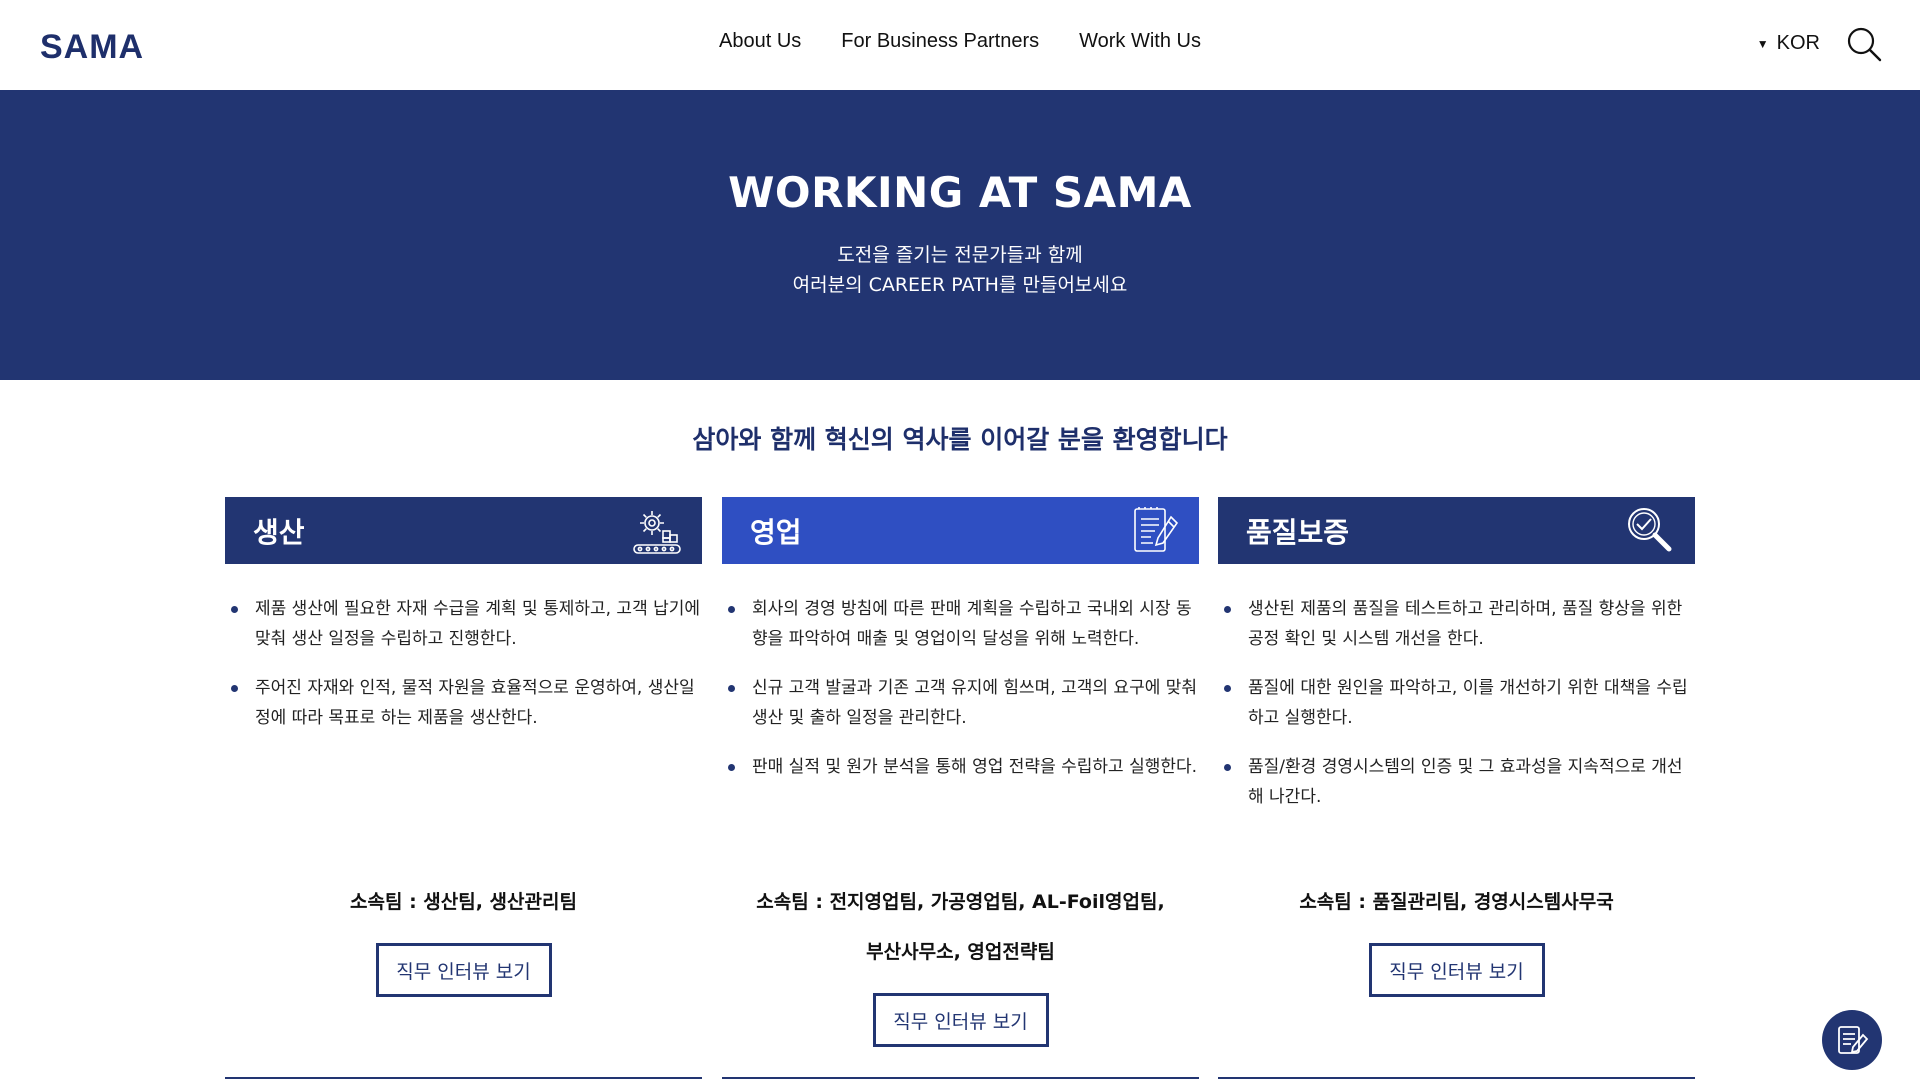  What do you see at coordinates (1864, 44) in the screenshot?
I see `search-icon` at bounding box center [1864, 44].